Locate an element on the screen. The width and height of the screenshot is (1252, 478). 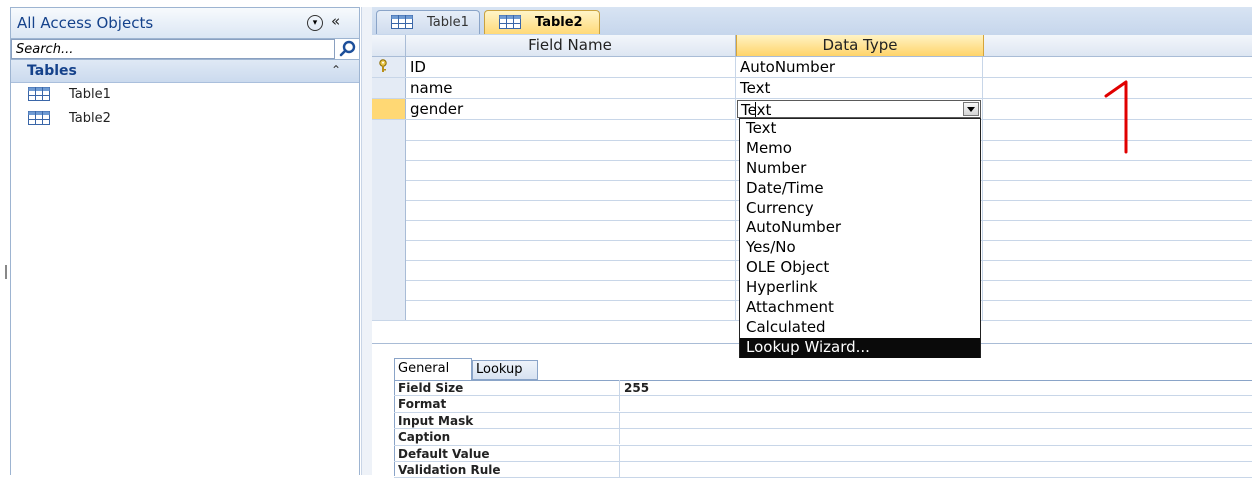
dropdown-option-datetime: Date/Time is located at coordinates (860, 189).